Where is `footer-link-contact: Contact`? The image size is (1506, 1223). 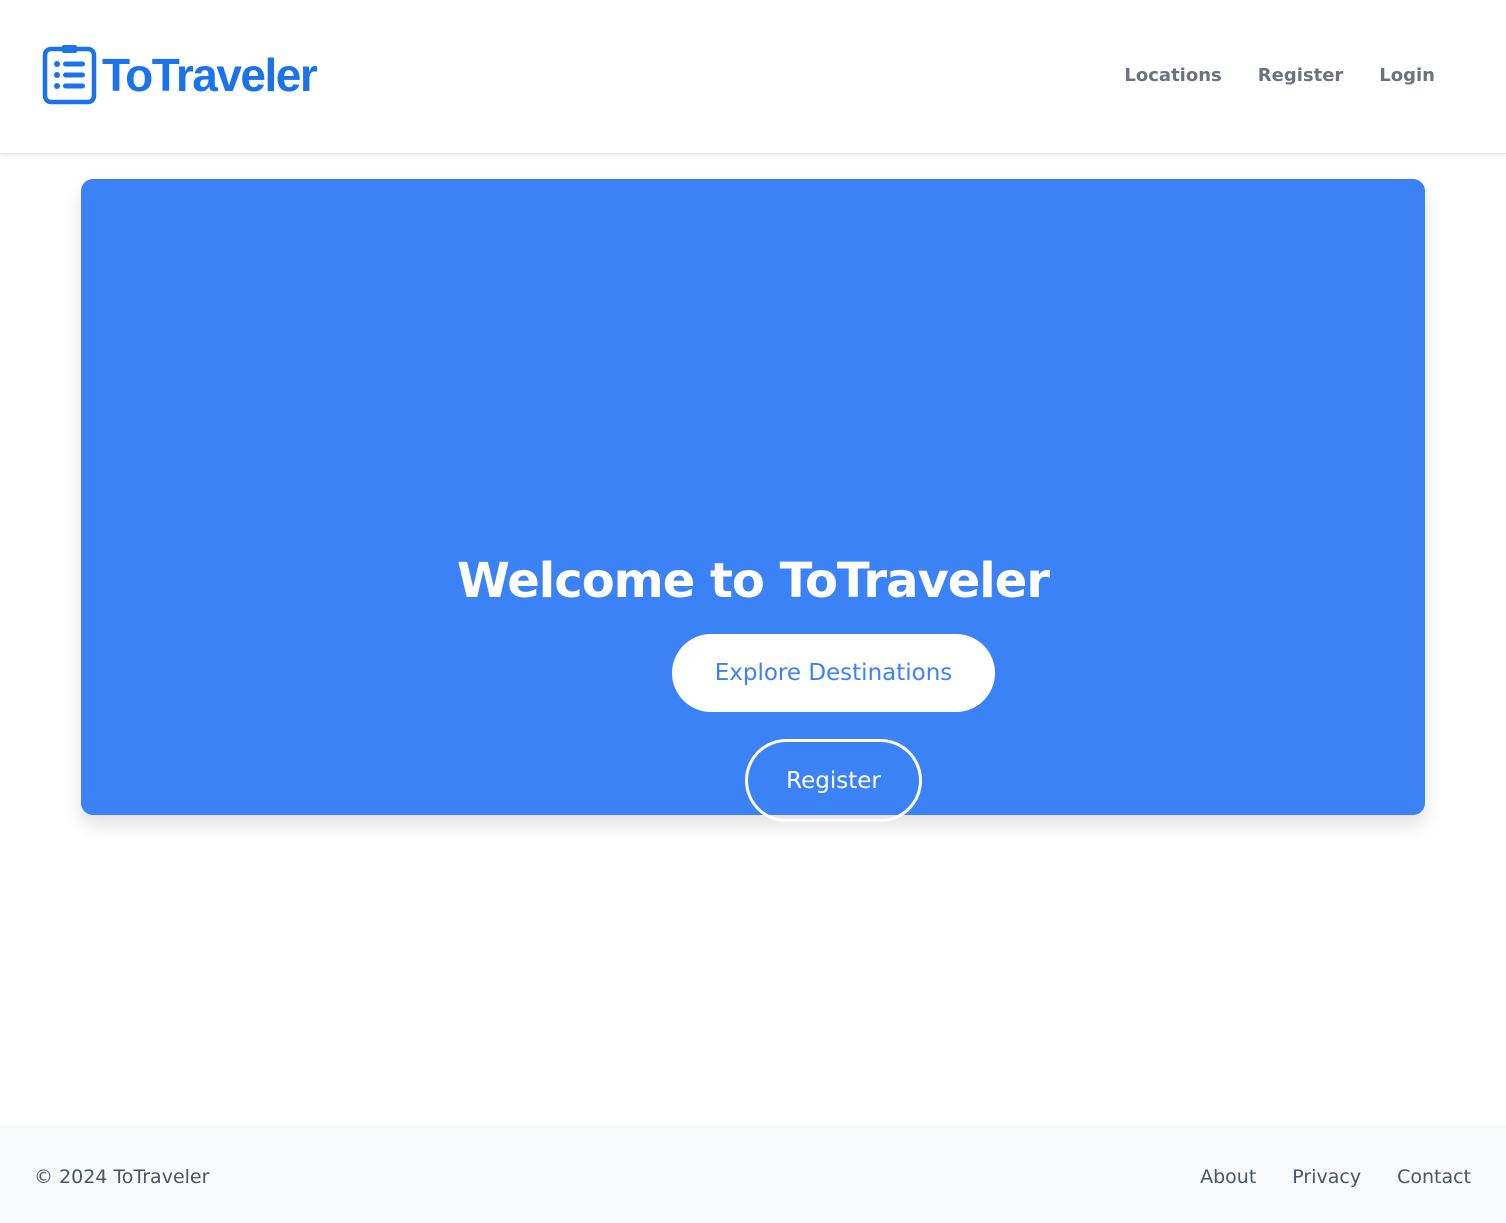 footer-link-contact: Contact is located at coordinates (1434, 1177).